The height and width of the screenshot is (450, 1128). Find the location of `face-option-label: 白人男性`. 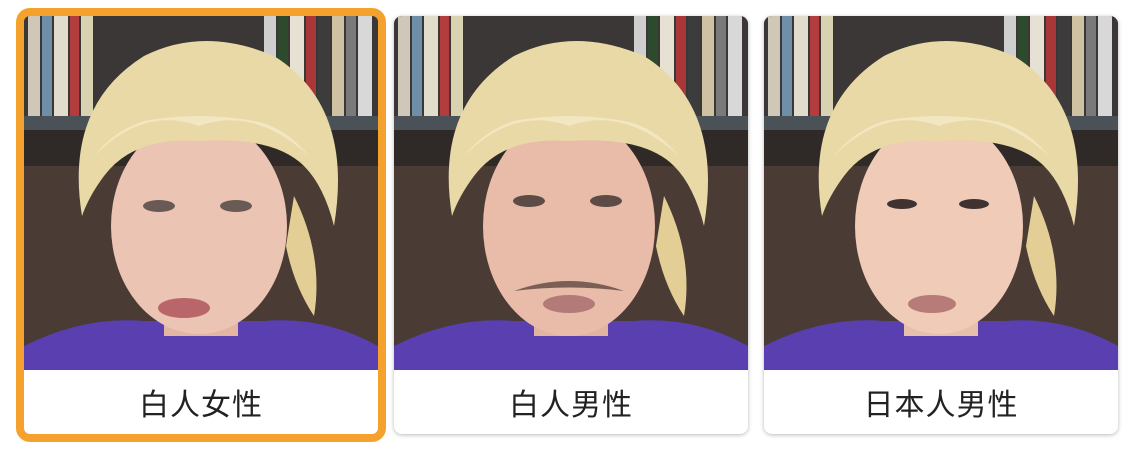

face-option-label: 白人男性 is located at coordinates (571, 405).